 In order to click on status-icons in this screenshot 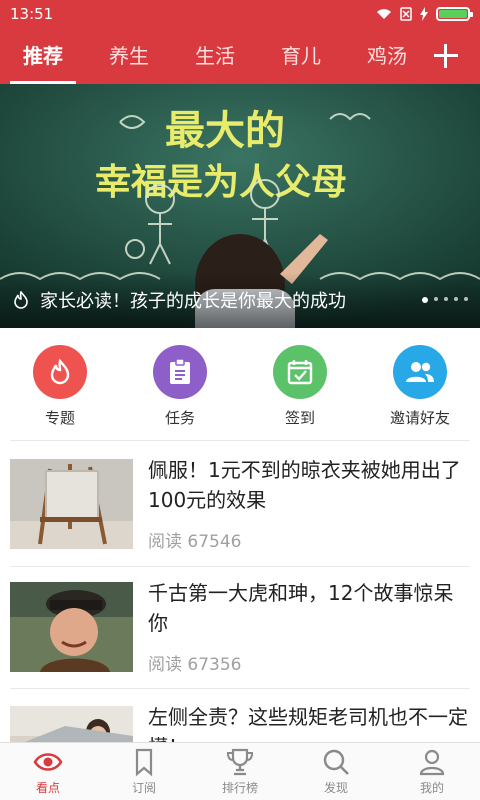, I will do `click(424, 14)`.